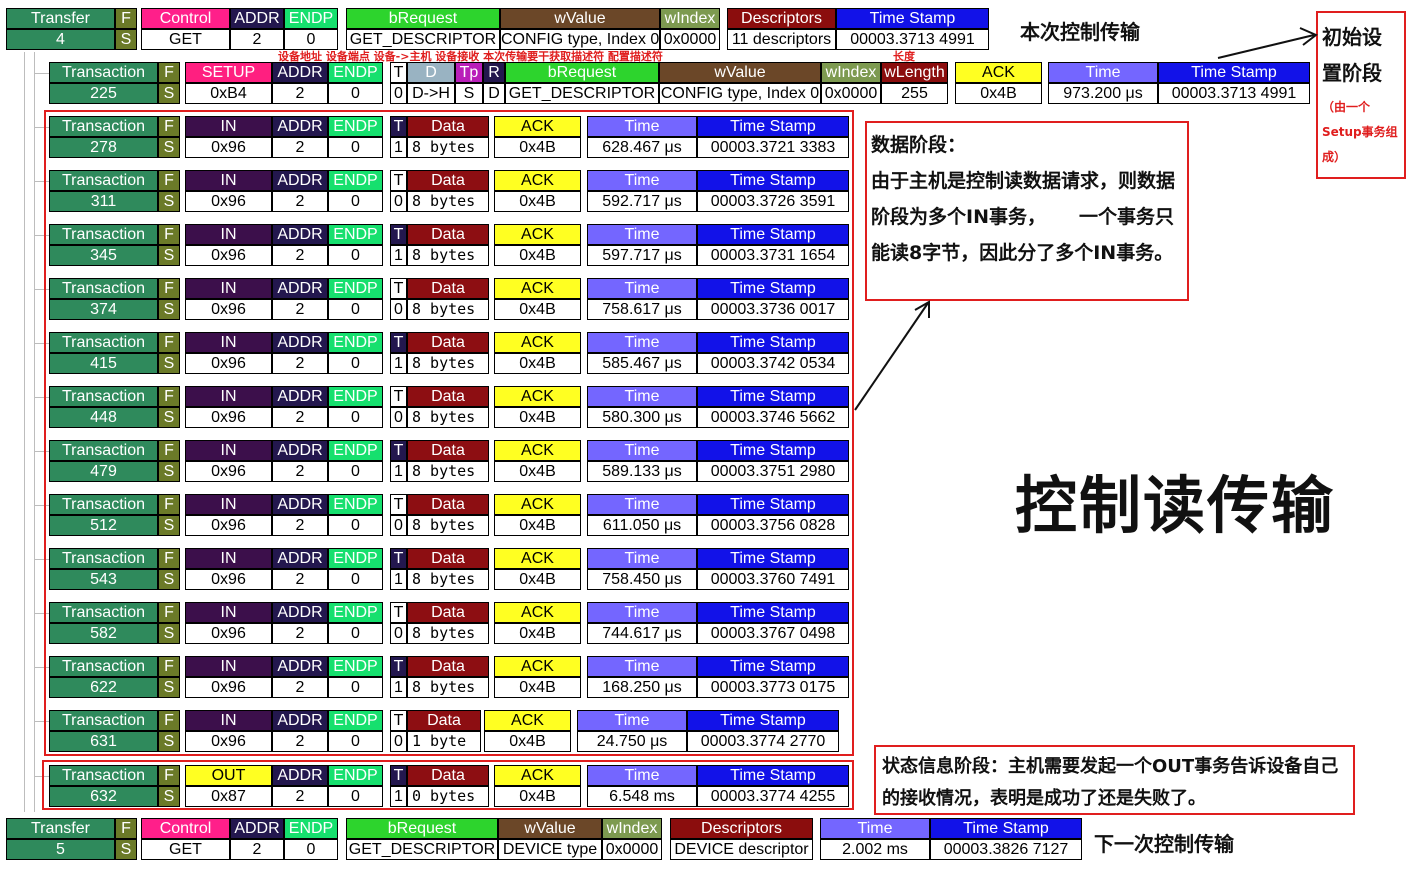 This screenshot has height=869, width=1424. What do you see at coordinates (891, 356) in the screenshot?
I see `arrow-to-data-note` at bounding box center [891, 356].